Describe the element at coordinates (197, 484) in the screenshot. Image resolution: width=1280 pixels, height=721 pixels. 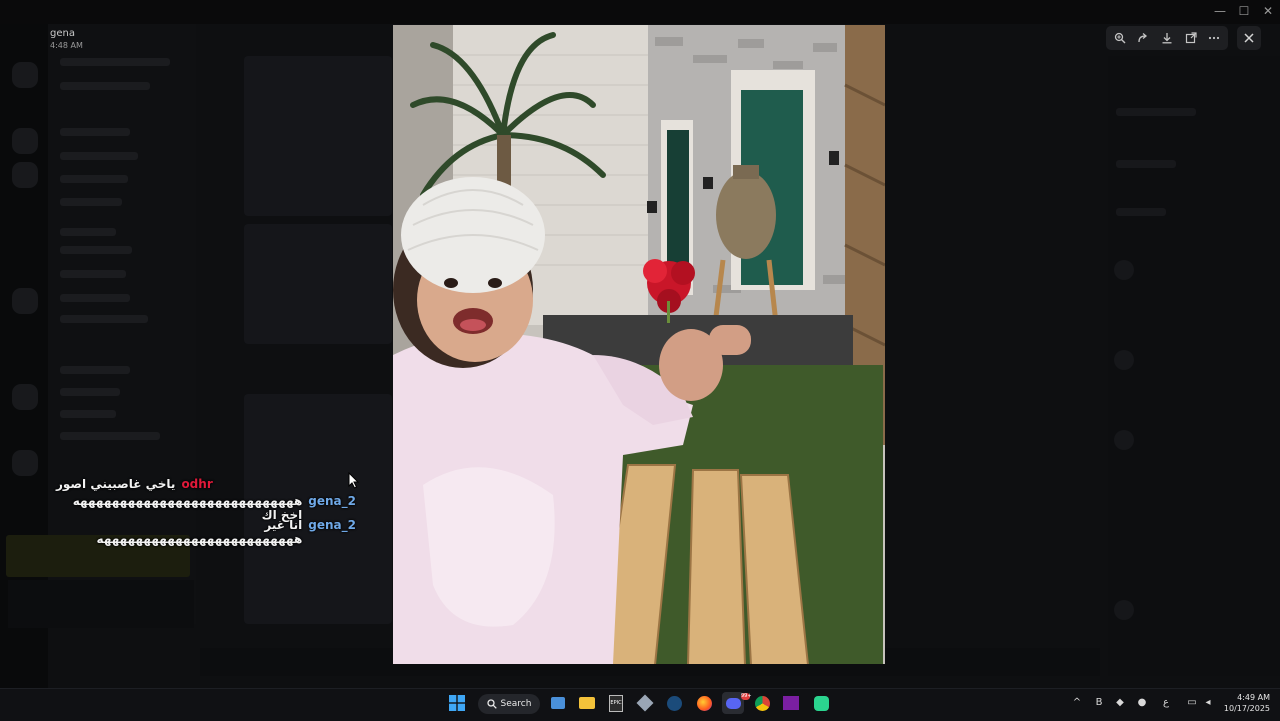
I see `chat-username: odhr` at that location.